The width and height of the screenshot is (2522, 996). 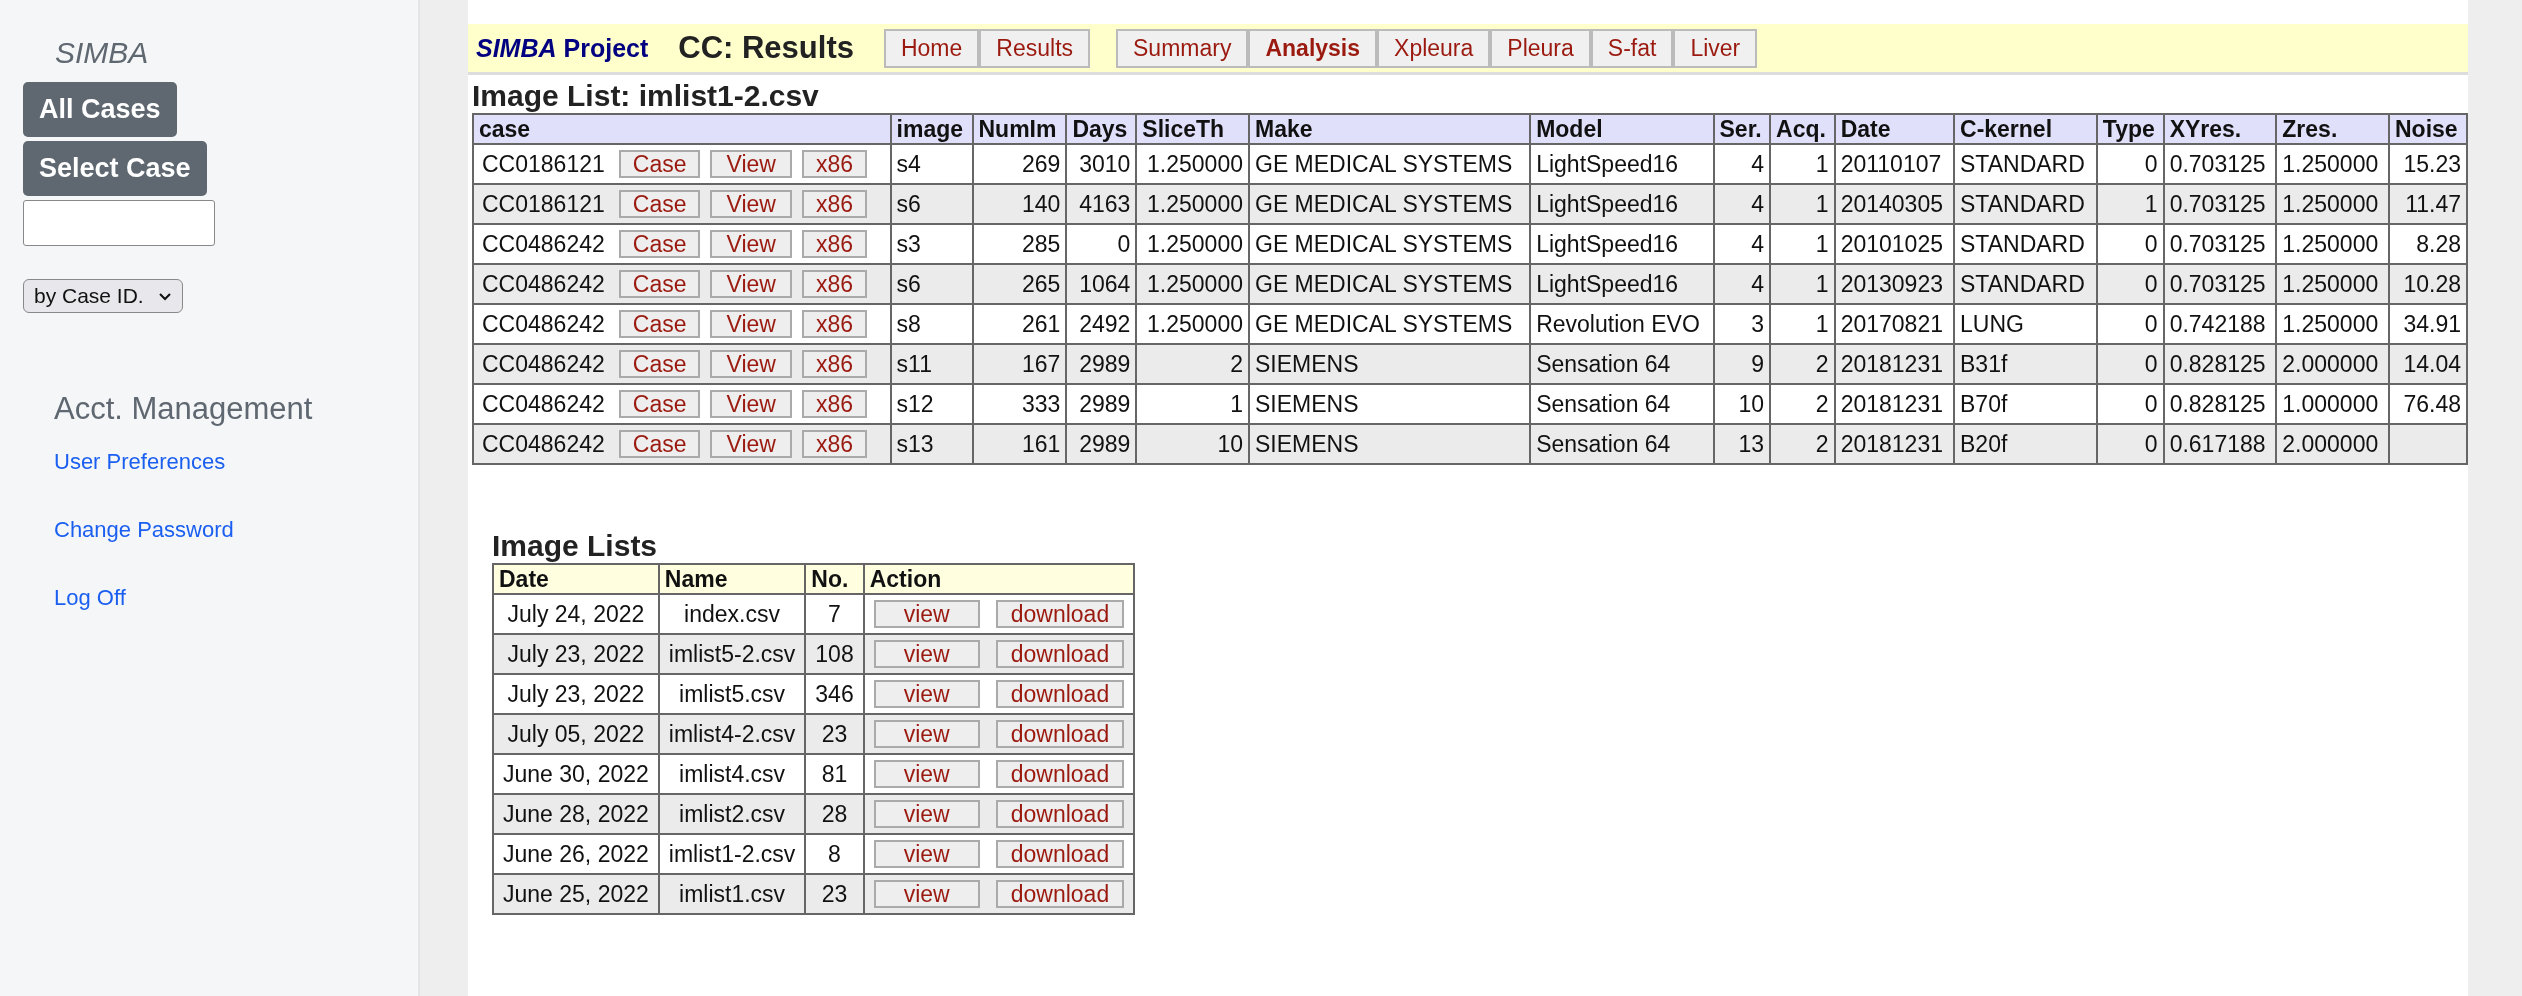 I want to click on analysis-tab: S-fat, so click(x=1632, y=48).